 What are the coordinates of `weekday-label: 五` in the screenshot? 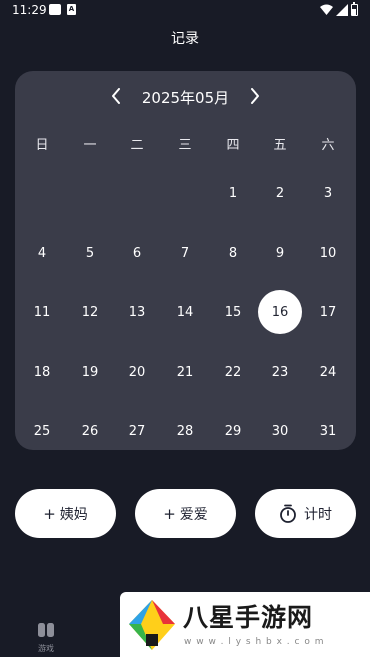 It's located at (280, 145).